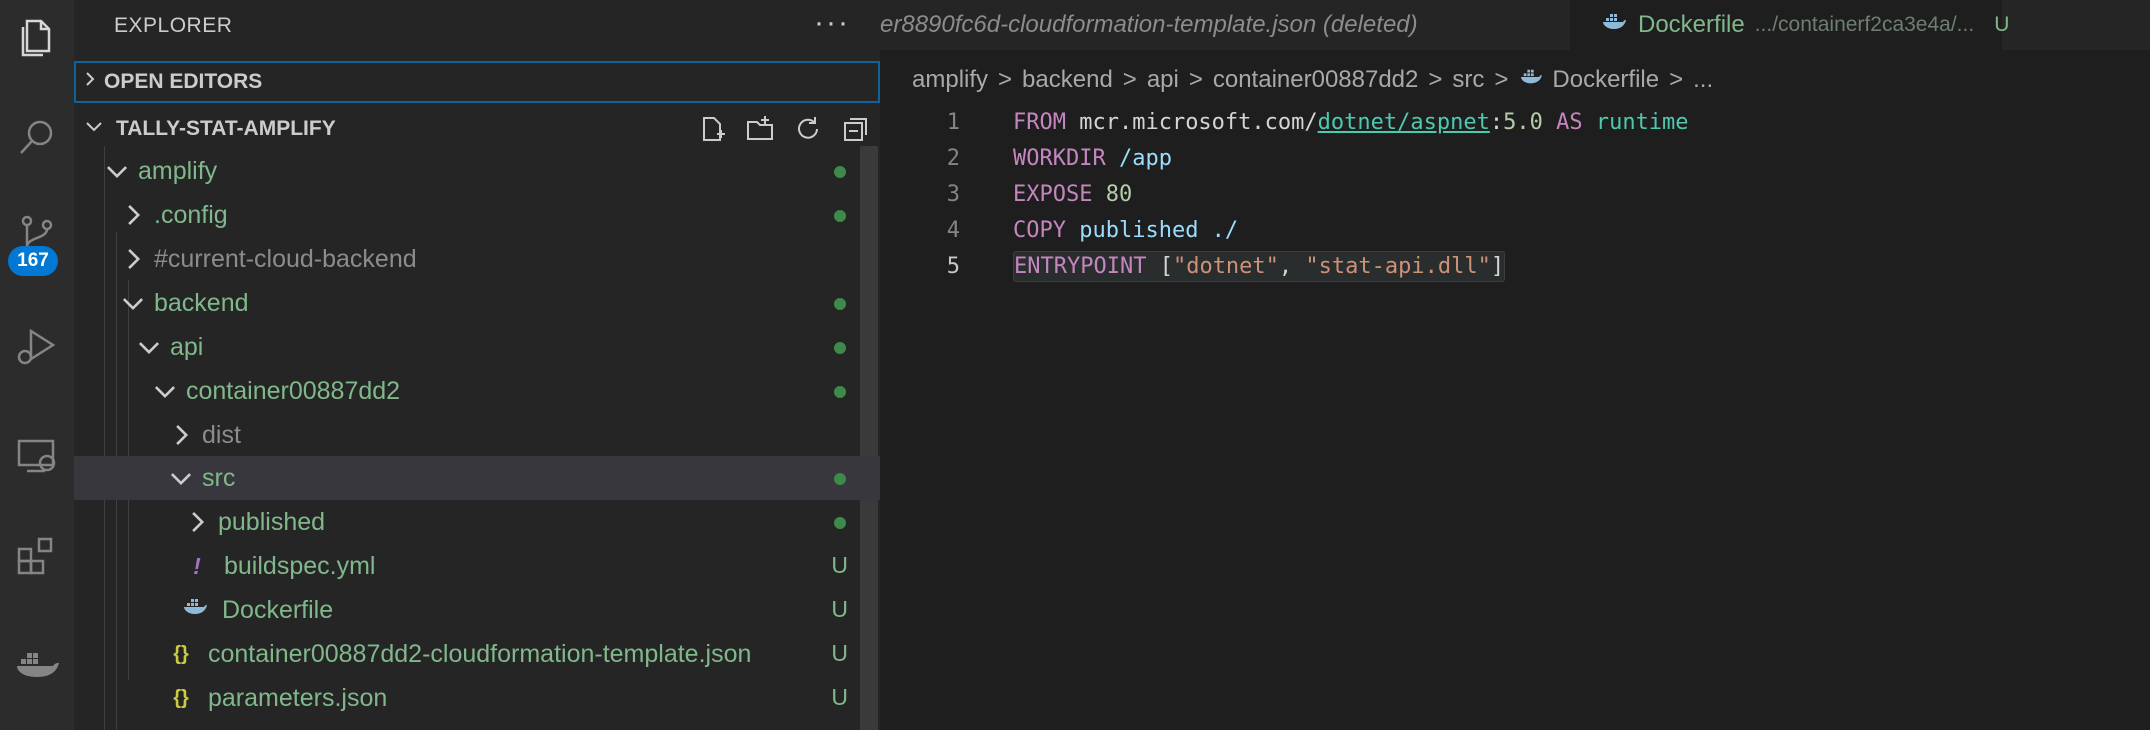 This screenshot has height=730, width=2150. Describe the element at coordinates (467, 259) in the screenshot. I see `tree-item-current-cloud-backend: #current-cloud-backend` at that location.